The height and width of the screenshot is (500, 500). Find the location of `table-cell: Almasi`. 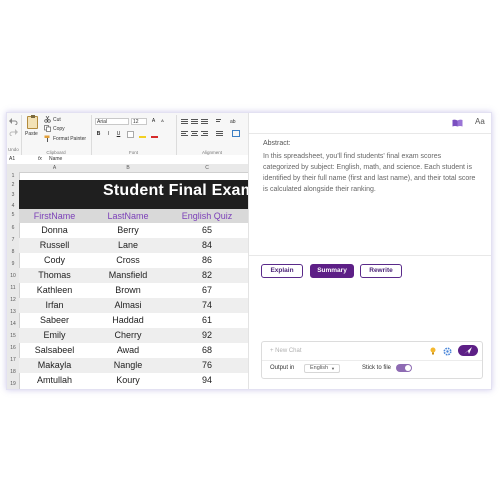

table-cell: Almasi is located at coordinates (128, 305).